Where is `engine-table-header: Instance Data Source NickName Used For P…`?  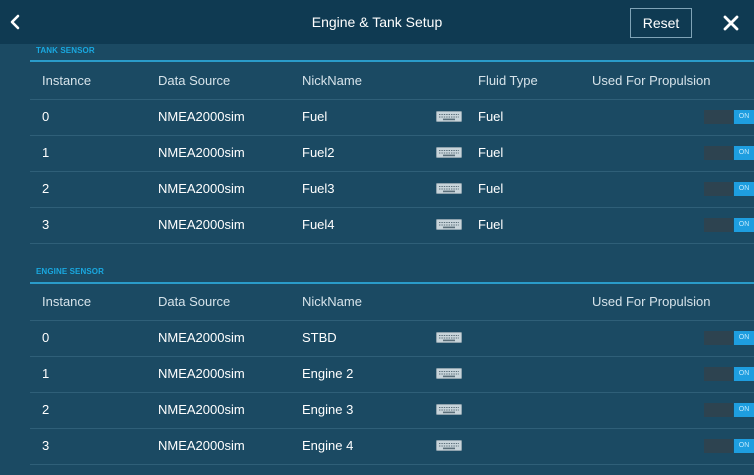 engine-table-header: Instance Data Source NickName Used For P… is located at coordinates (392, 302).